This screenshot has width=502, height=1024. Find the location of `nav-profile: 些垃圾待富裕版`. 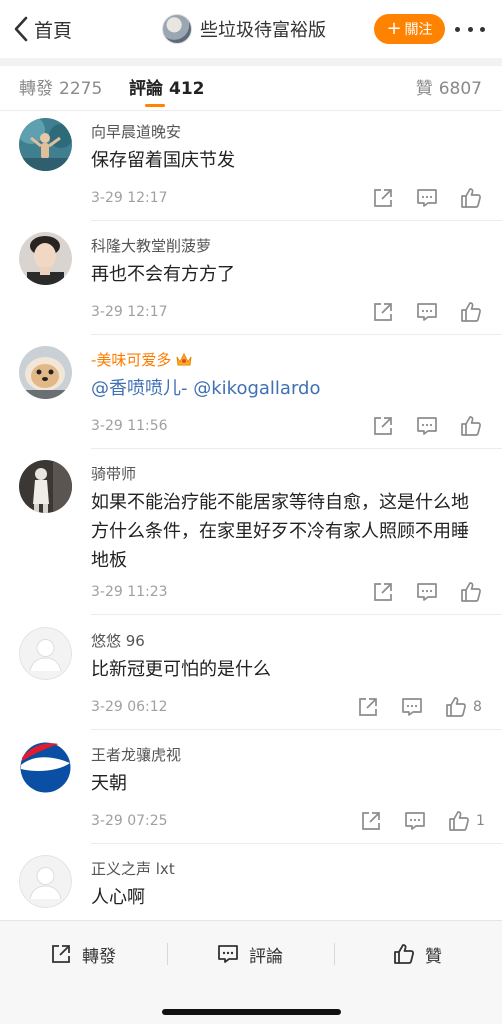

nav-profile: 些垃圾待富裕版 is located at coordinates (244, 29).